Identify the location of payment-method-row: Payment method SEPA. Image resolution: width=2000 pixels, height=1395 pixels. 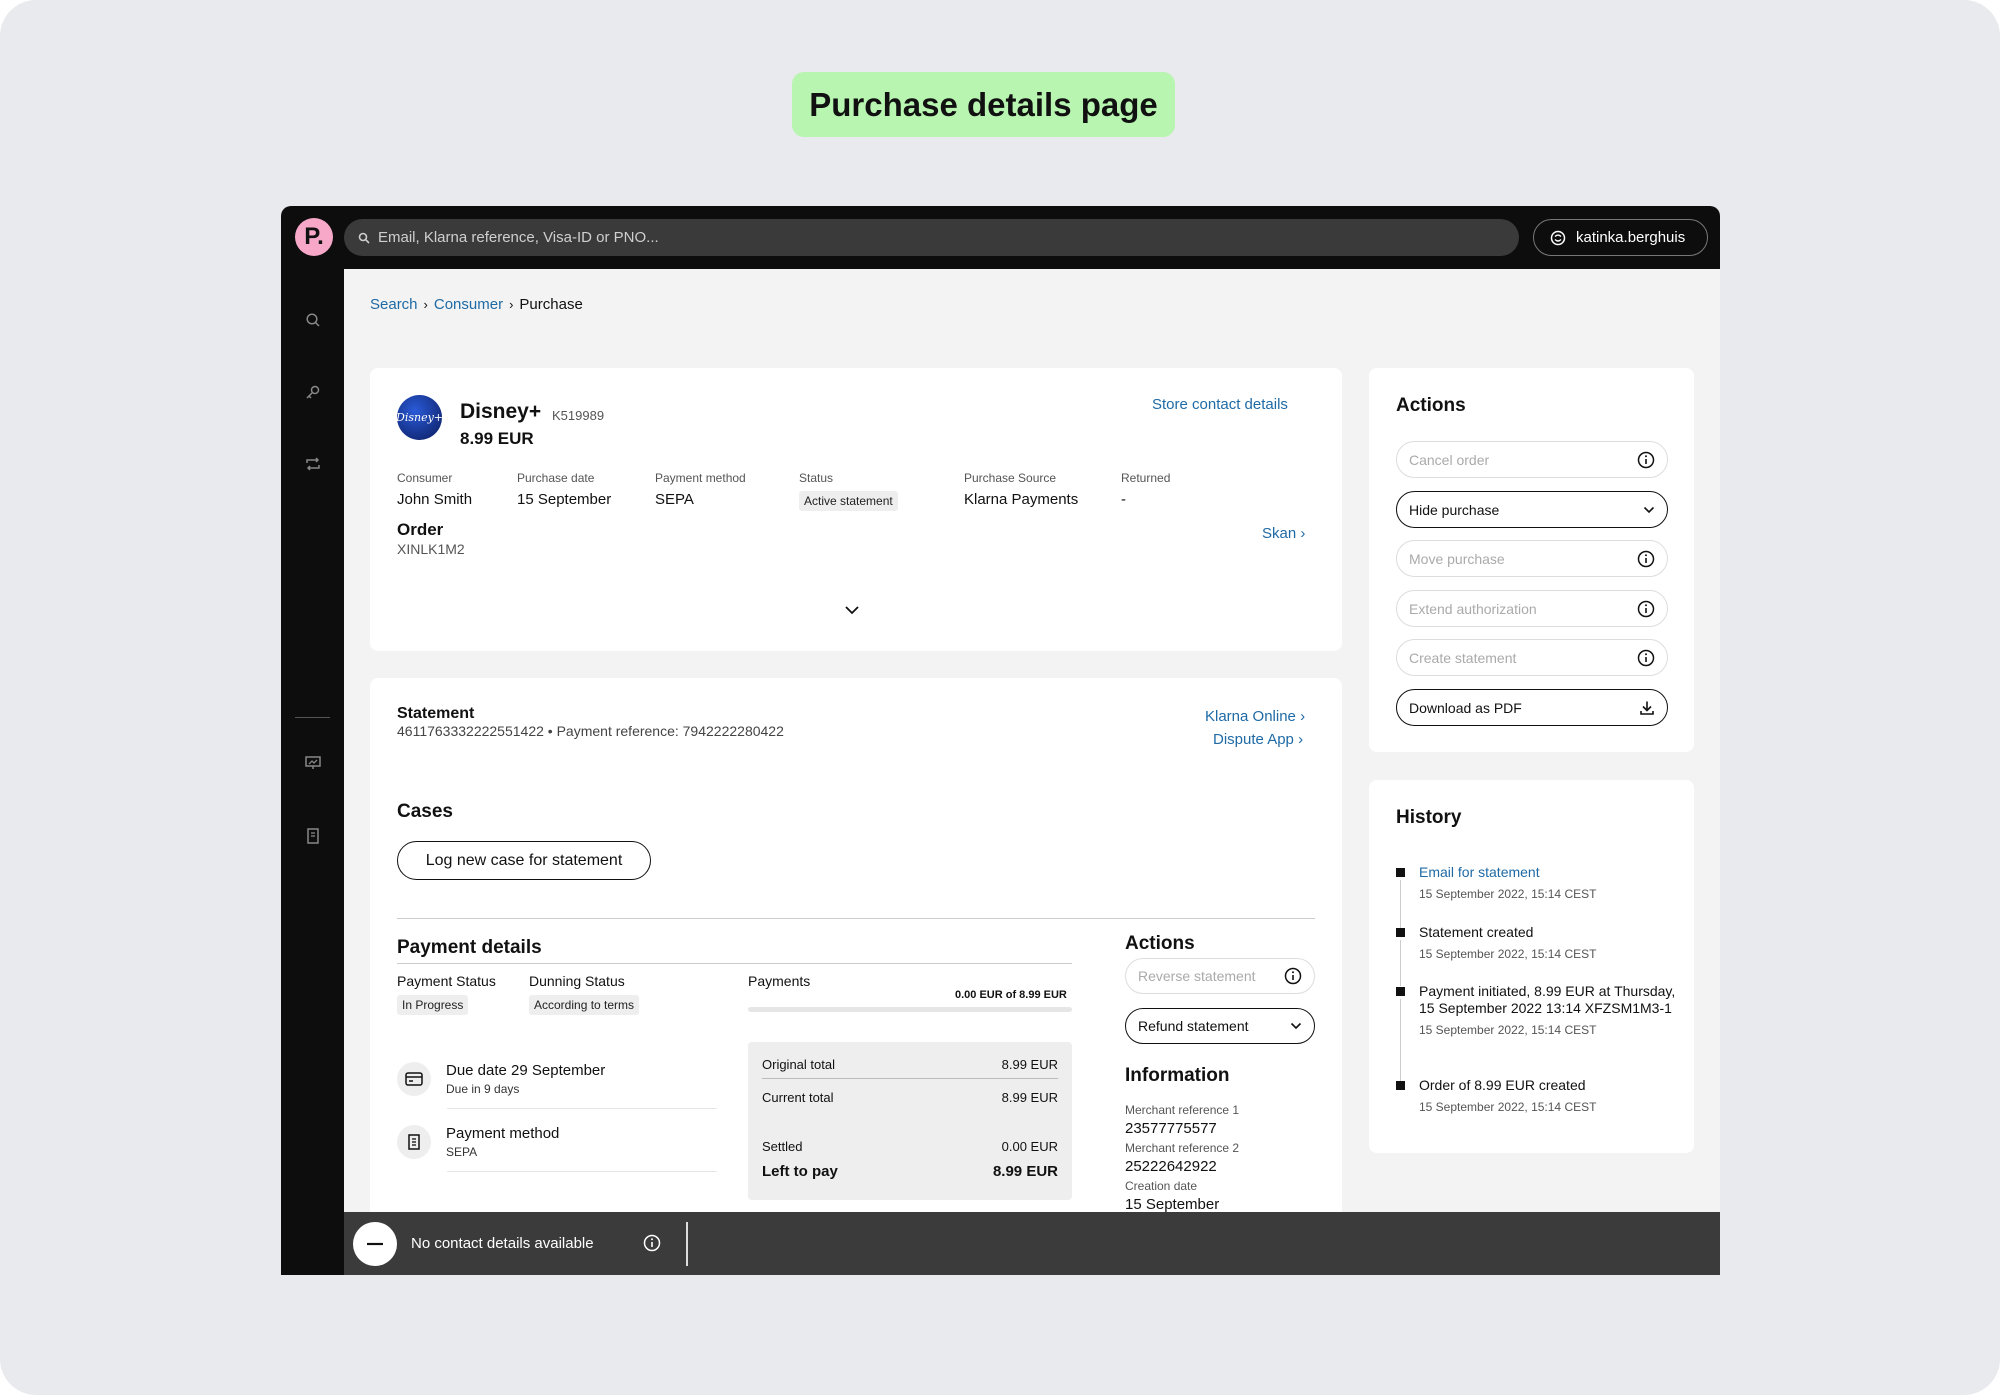
(478, 1142).